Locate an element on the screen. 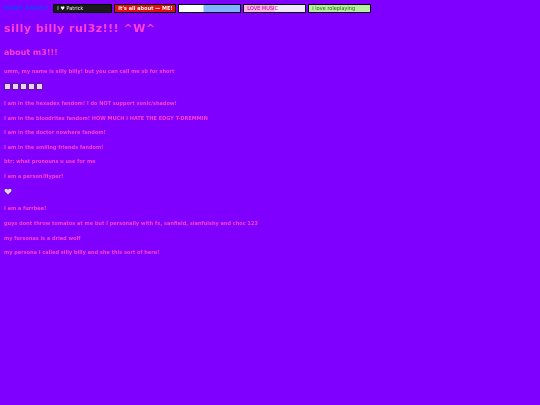  about-line-person: I am a person/Hyper! is located at coordinates (34, 177).